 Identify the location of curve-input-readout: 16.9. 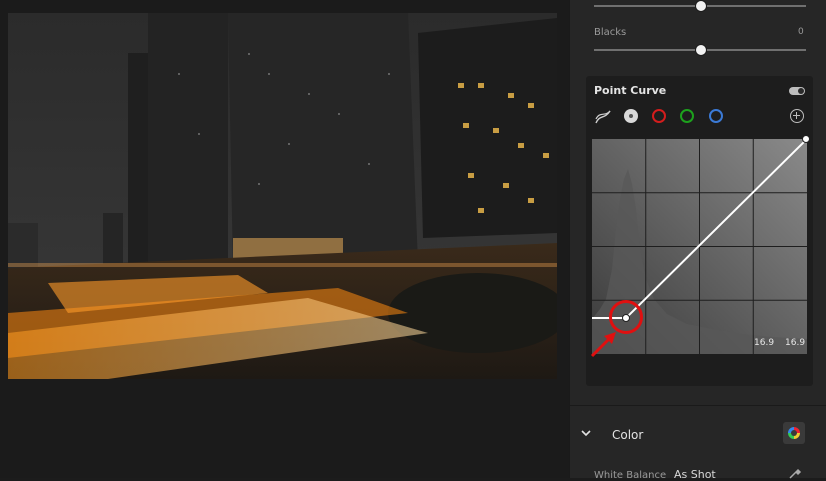
(764, 343).